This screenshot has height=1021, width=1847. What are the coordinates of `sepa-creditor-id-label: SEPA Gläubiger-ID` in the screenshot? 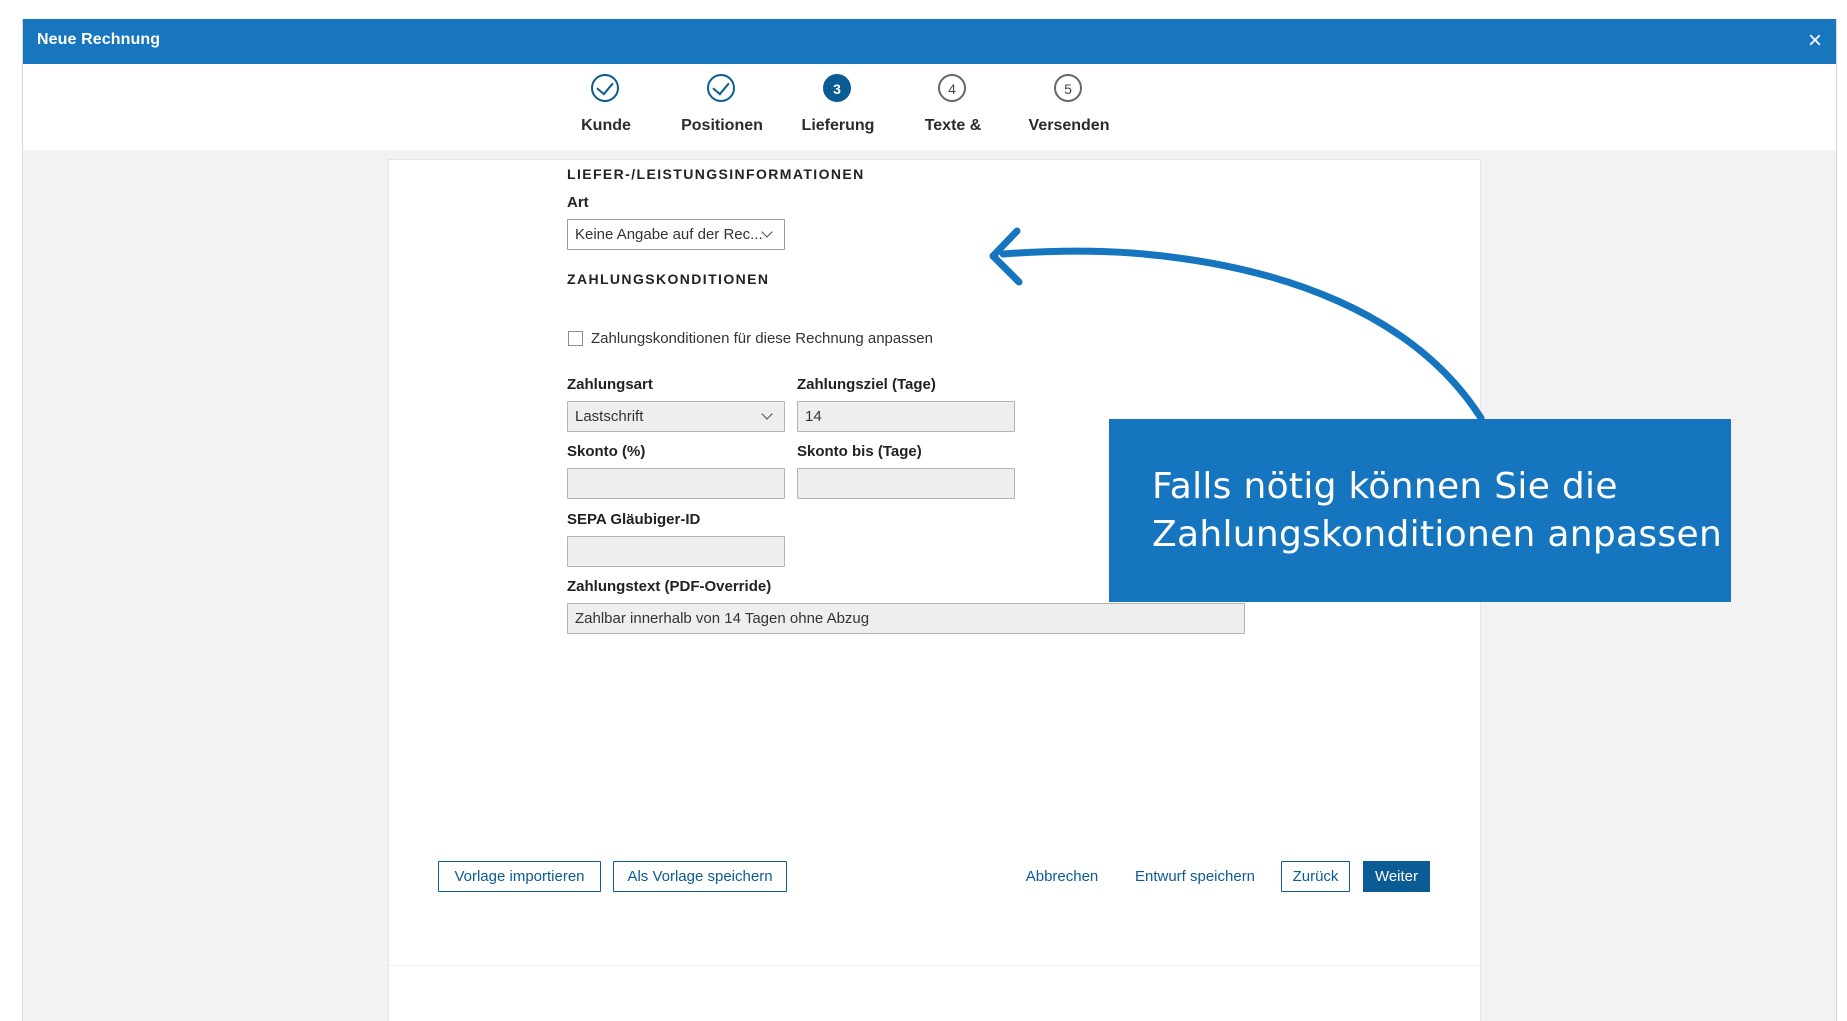 It's located at (634, 519).